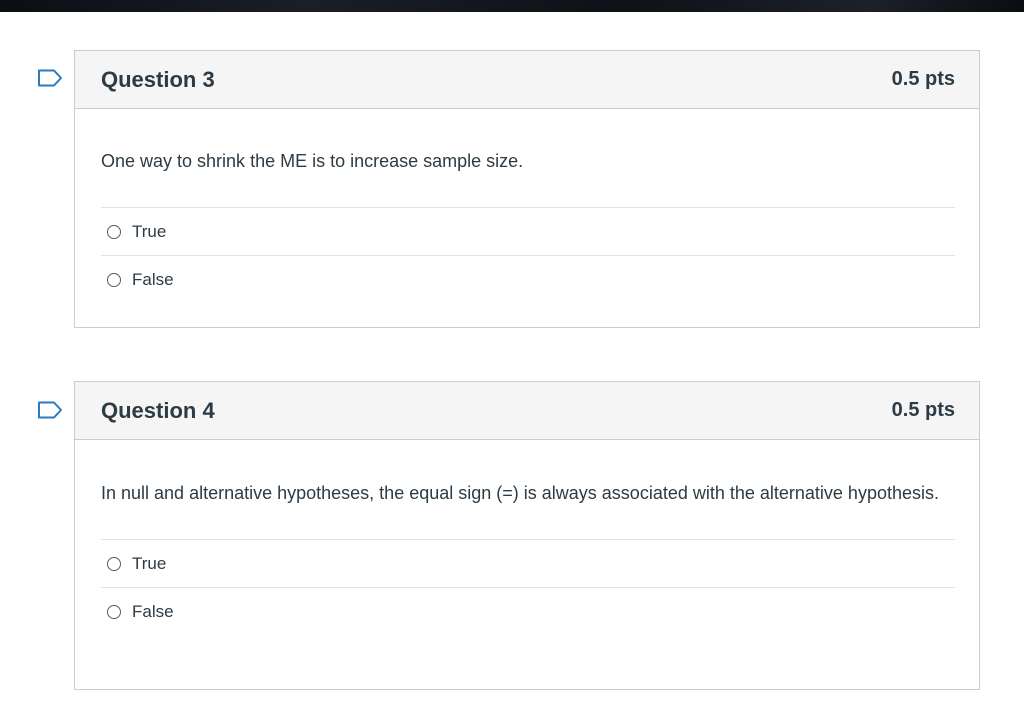 The width and height of the screenshot is (1024, 714). What do you see at coordinates (527, 80) in the screenshot?
I see `question-header: Question 3 0.5 pts` at bounding box center [527, 80].